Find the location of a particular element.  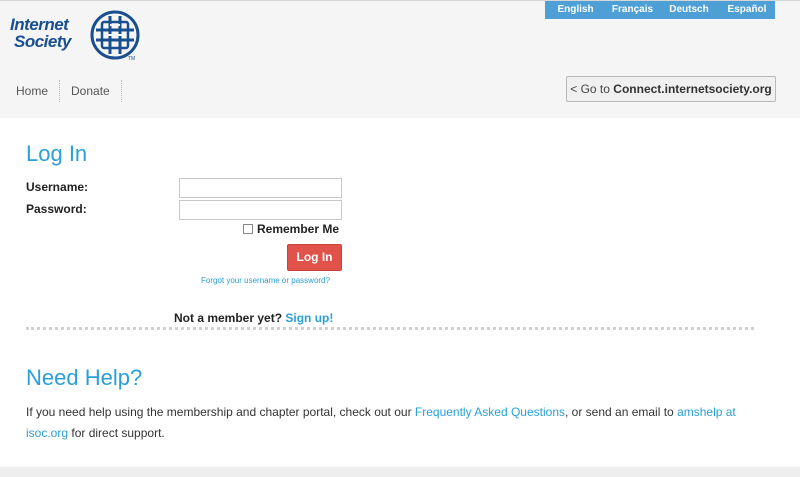

logo-wordmark: Internet Society is located at coordinates (40, 33).